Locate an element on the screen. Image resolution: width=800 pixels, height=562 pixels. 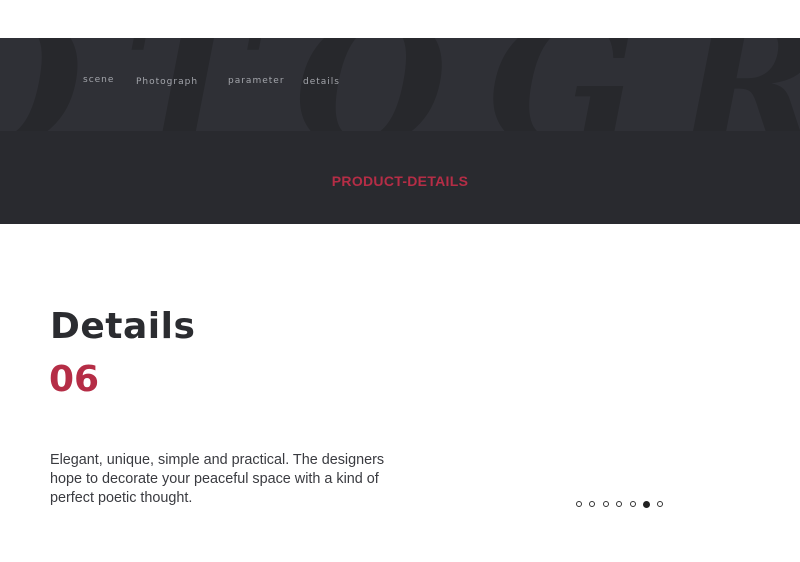
pagination-dot-active is located at coordinates (646, 504).